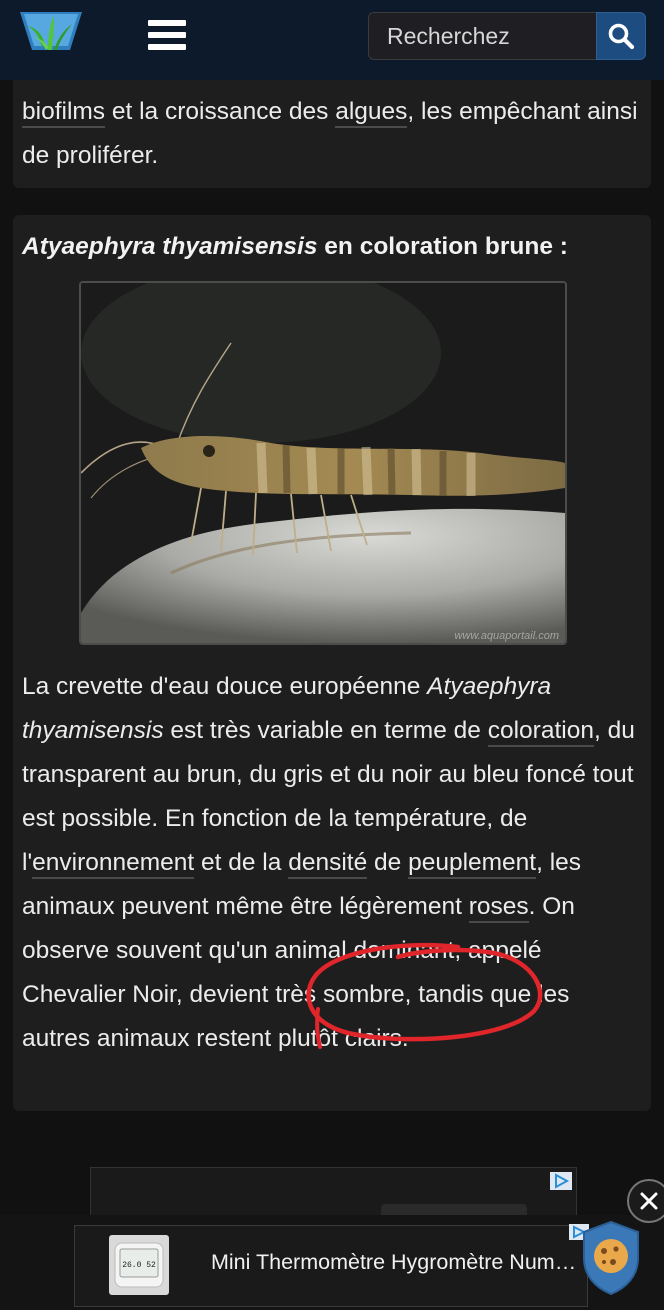 Image resolution: width=664 pixels, height=1310 pixels. What do you see at coordinates (506, 636) in the screenshot?
I see `photo-watermark: www.aquaportail.com` at bounding box center [506, 636].